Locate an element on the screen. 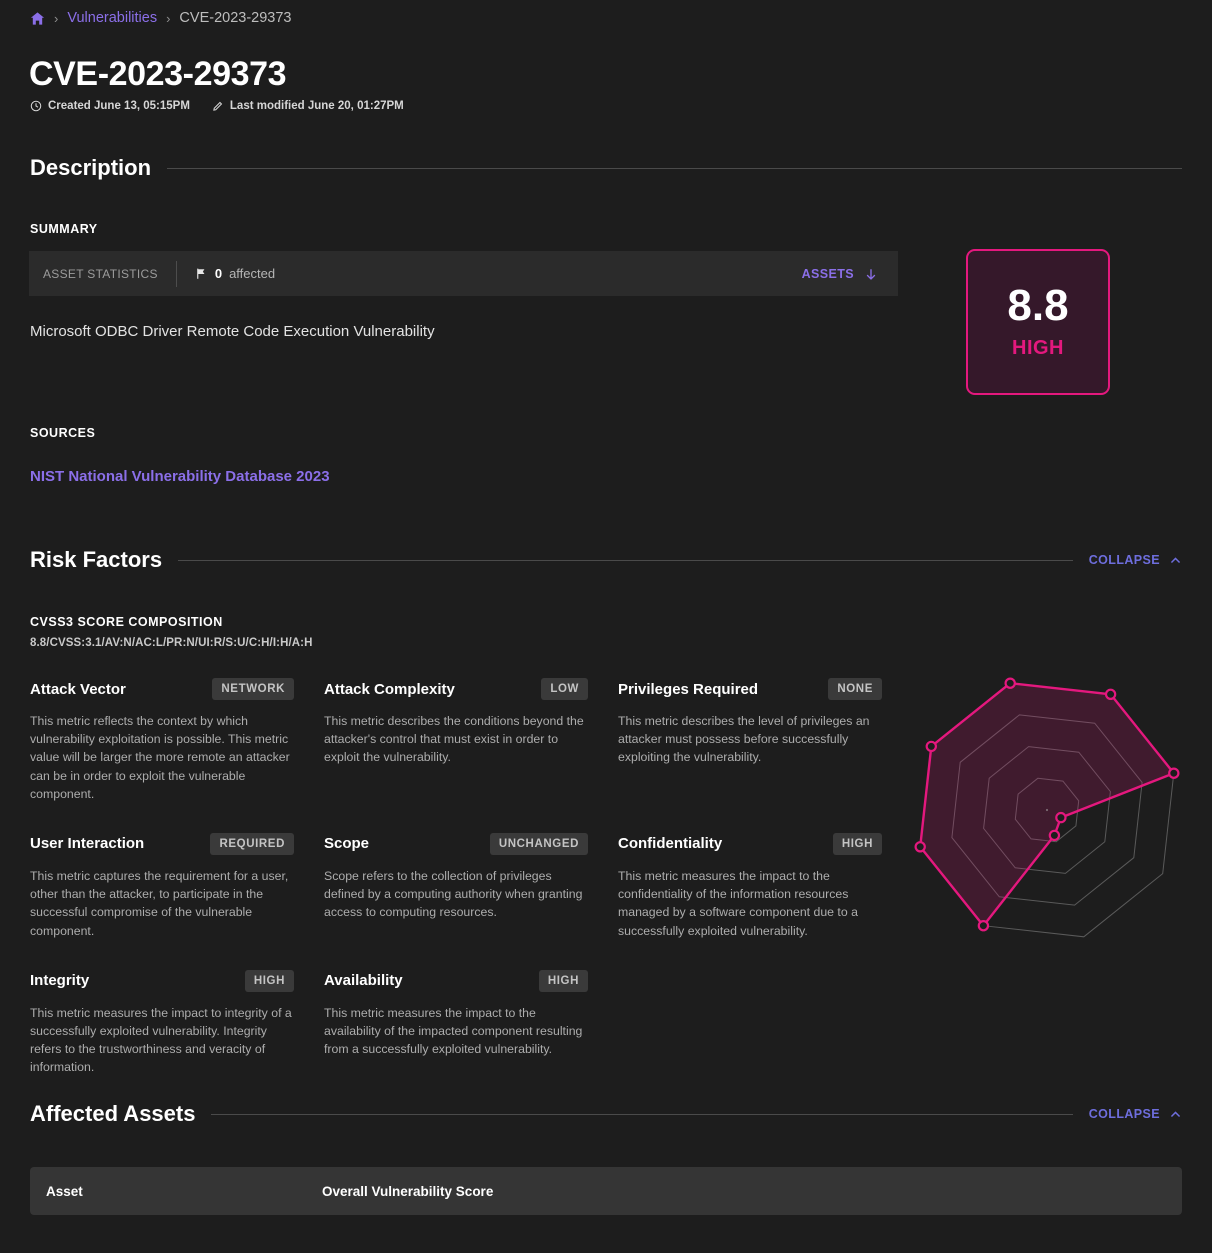  affected-assets-section-header: Affected Assets COLLAPSE is located at coordinates (606, 1114).